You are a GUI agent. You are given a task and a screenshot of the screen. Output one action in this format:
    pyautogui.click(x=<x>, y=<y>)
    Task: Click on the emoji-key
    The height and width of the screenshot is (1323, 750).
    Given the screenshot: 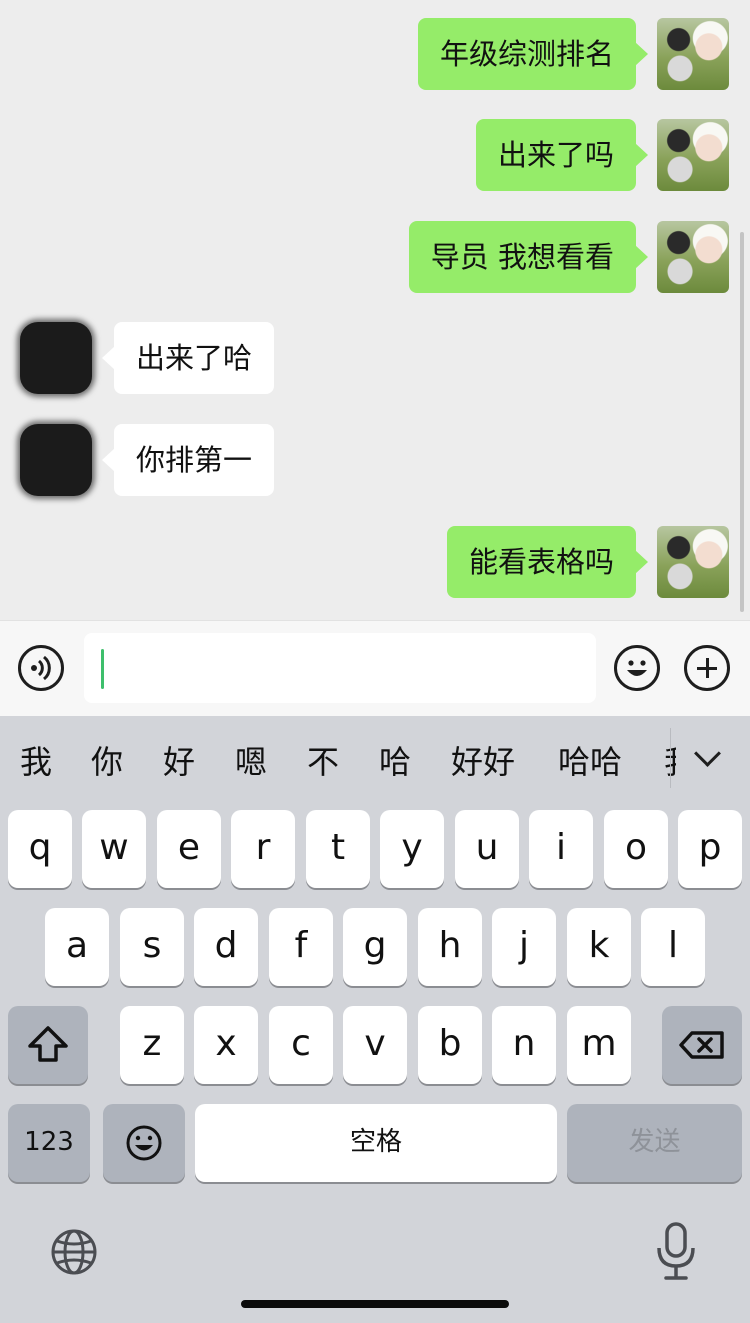 What is the action you would take?
    pyautogui.click(x=144, y=1143)
    